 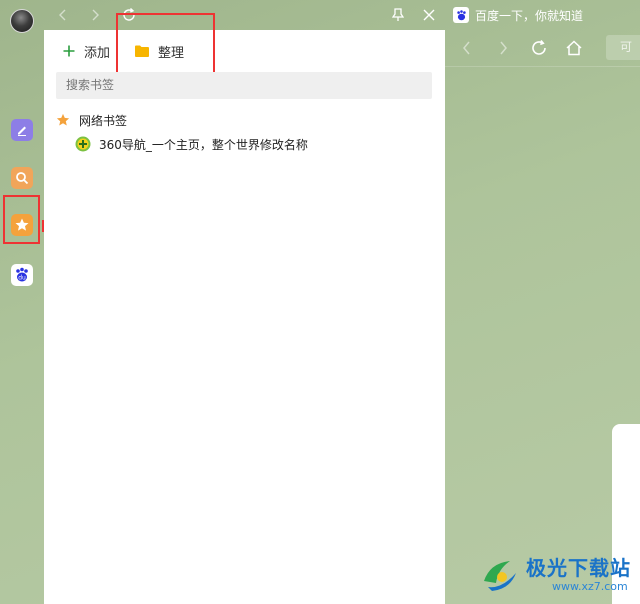 I want to click on watermark-logo-icon, so click(x=500, y=575).